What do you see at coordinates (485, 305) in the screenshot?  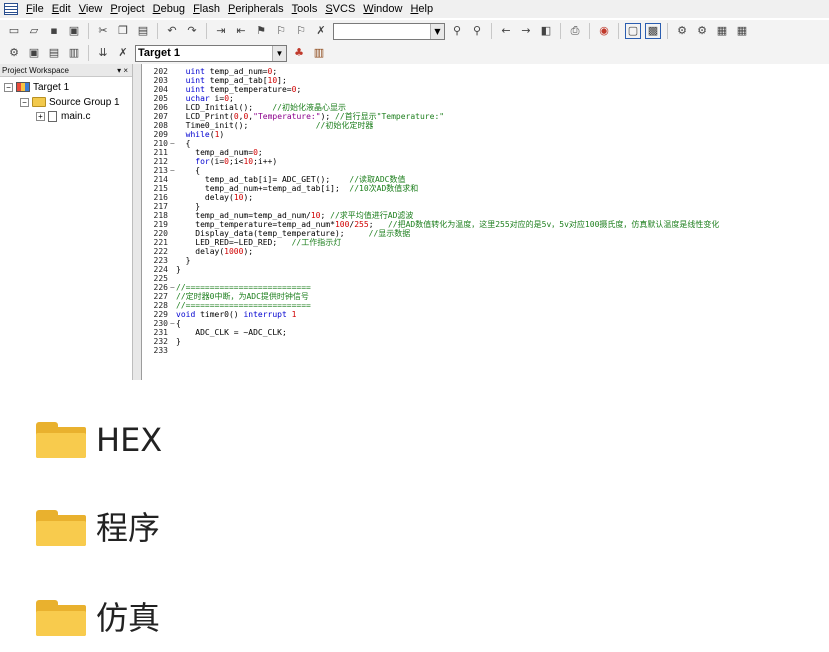 I see `code-line: 228 //==========================` at bounding box center [485, 305].